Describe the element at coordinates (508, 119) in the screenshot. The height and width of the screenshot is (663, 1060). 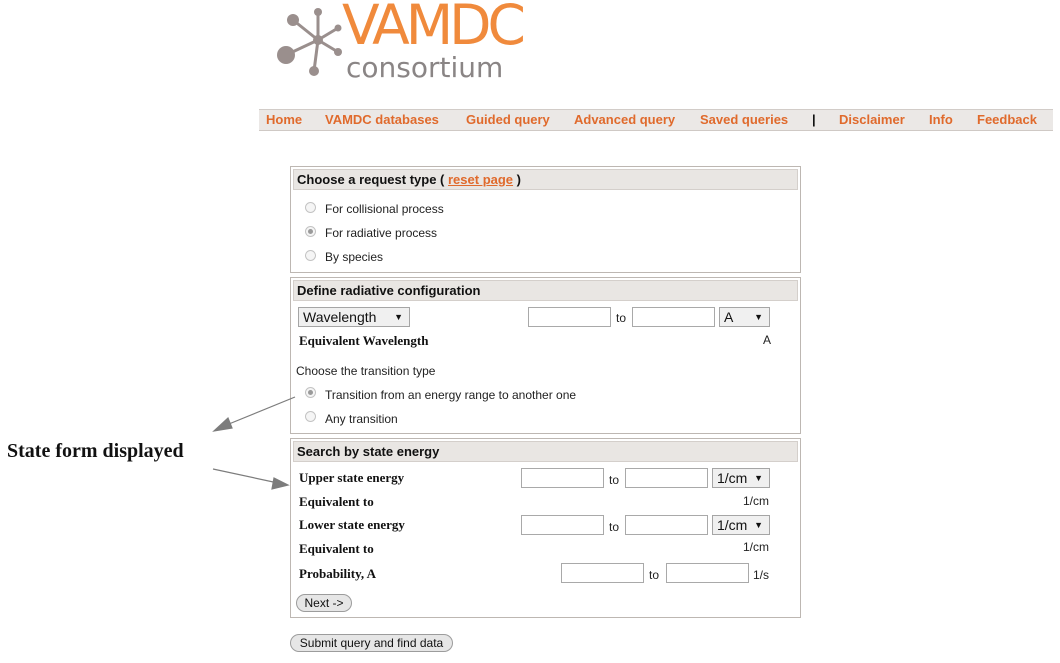
I see `nav-guided-query: Guided query` at that location.